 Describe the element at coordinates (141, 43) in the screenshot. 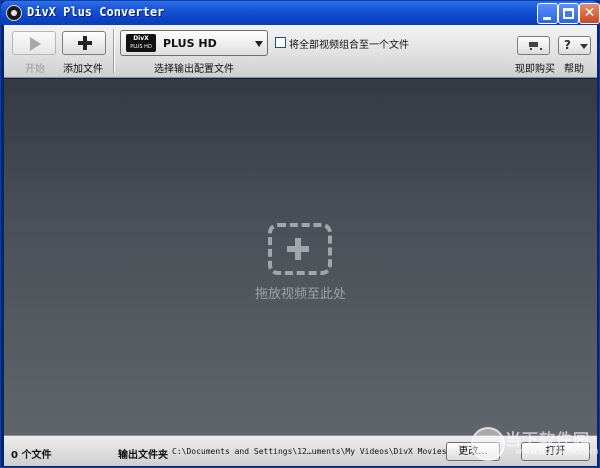

I see `divx-plus-hd-badge-icon: DivX PLUS HD` at that location.